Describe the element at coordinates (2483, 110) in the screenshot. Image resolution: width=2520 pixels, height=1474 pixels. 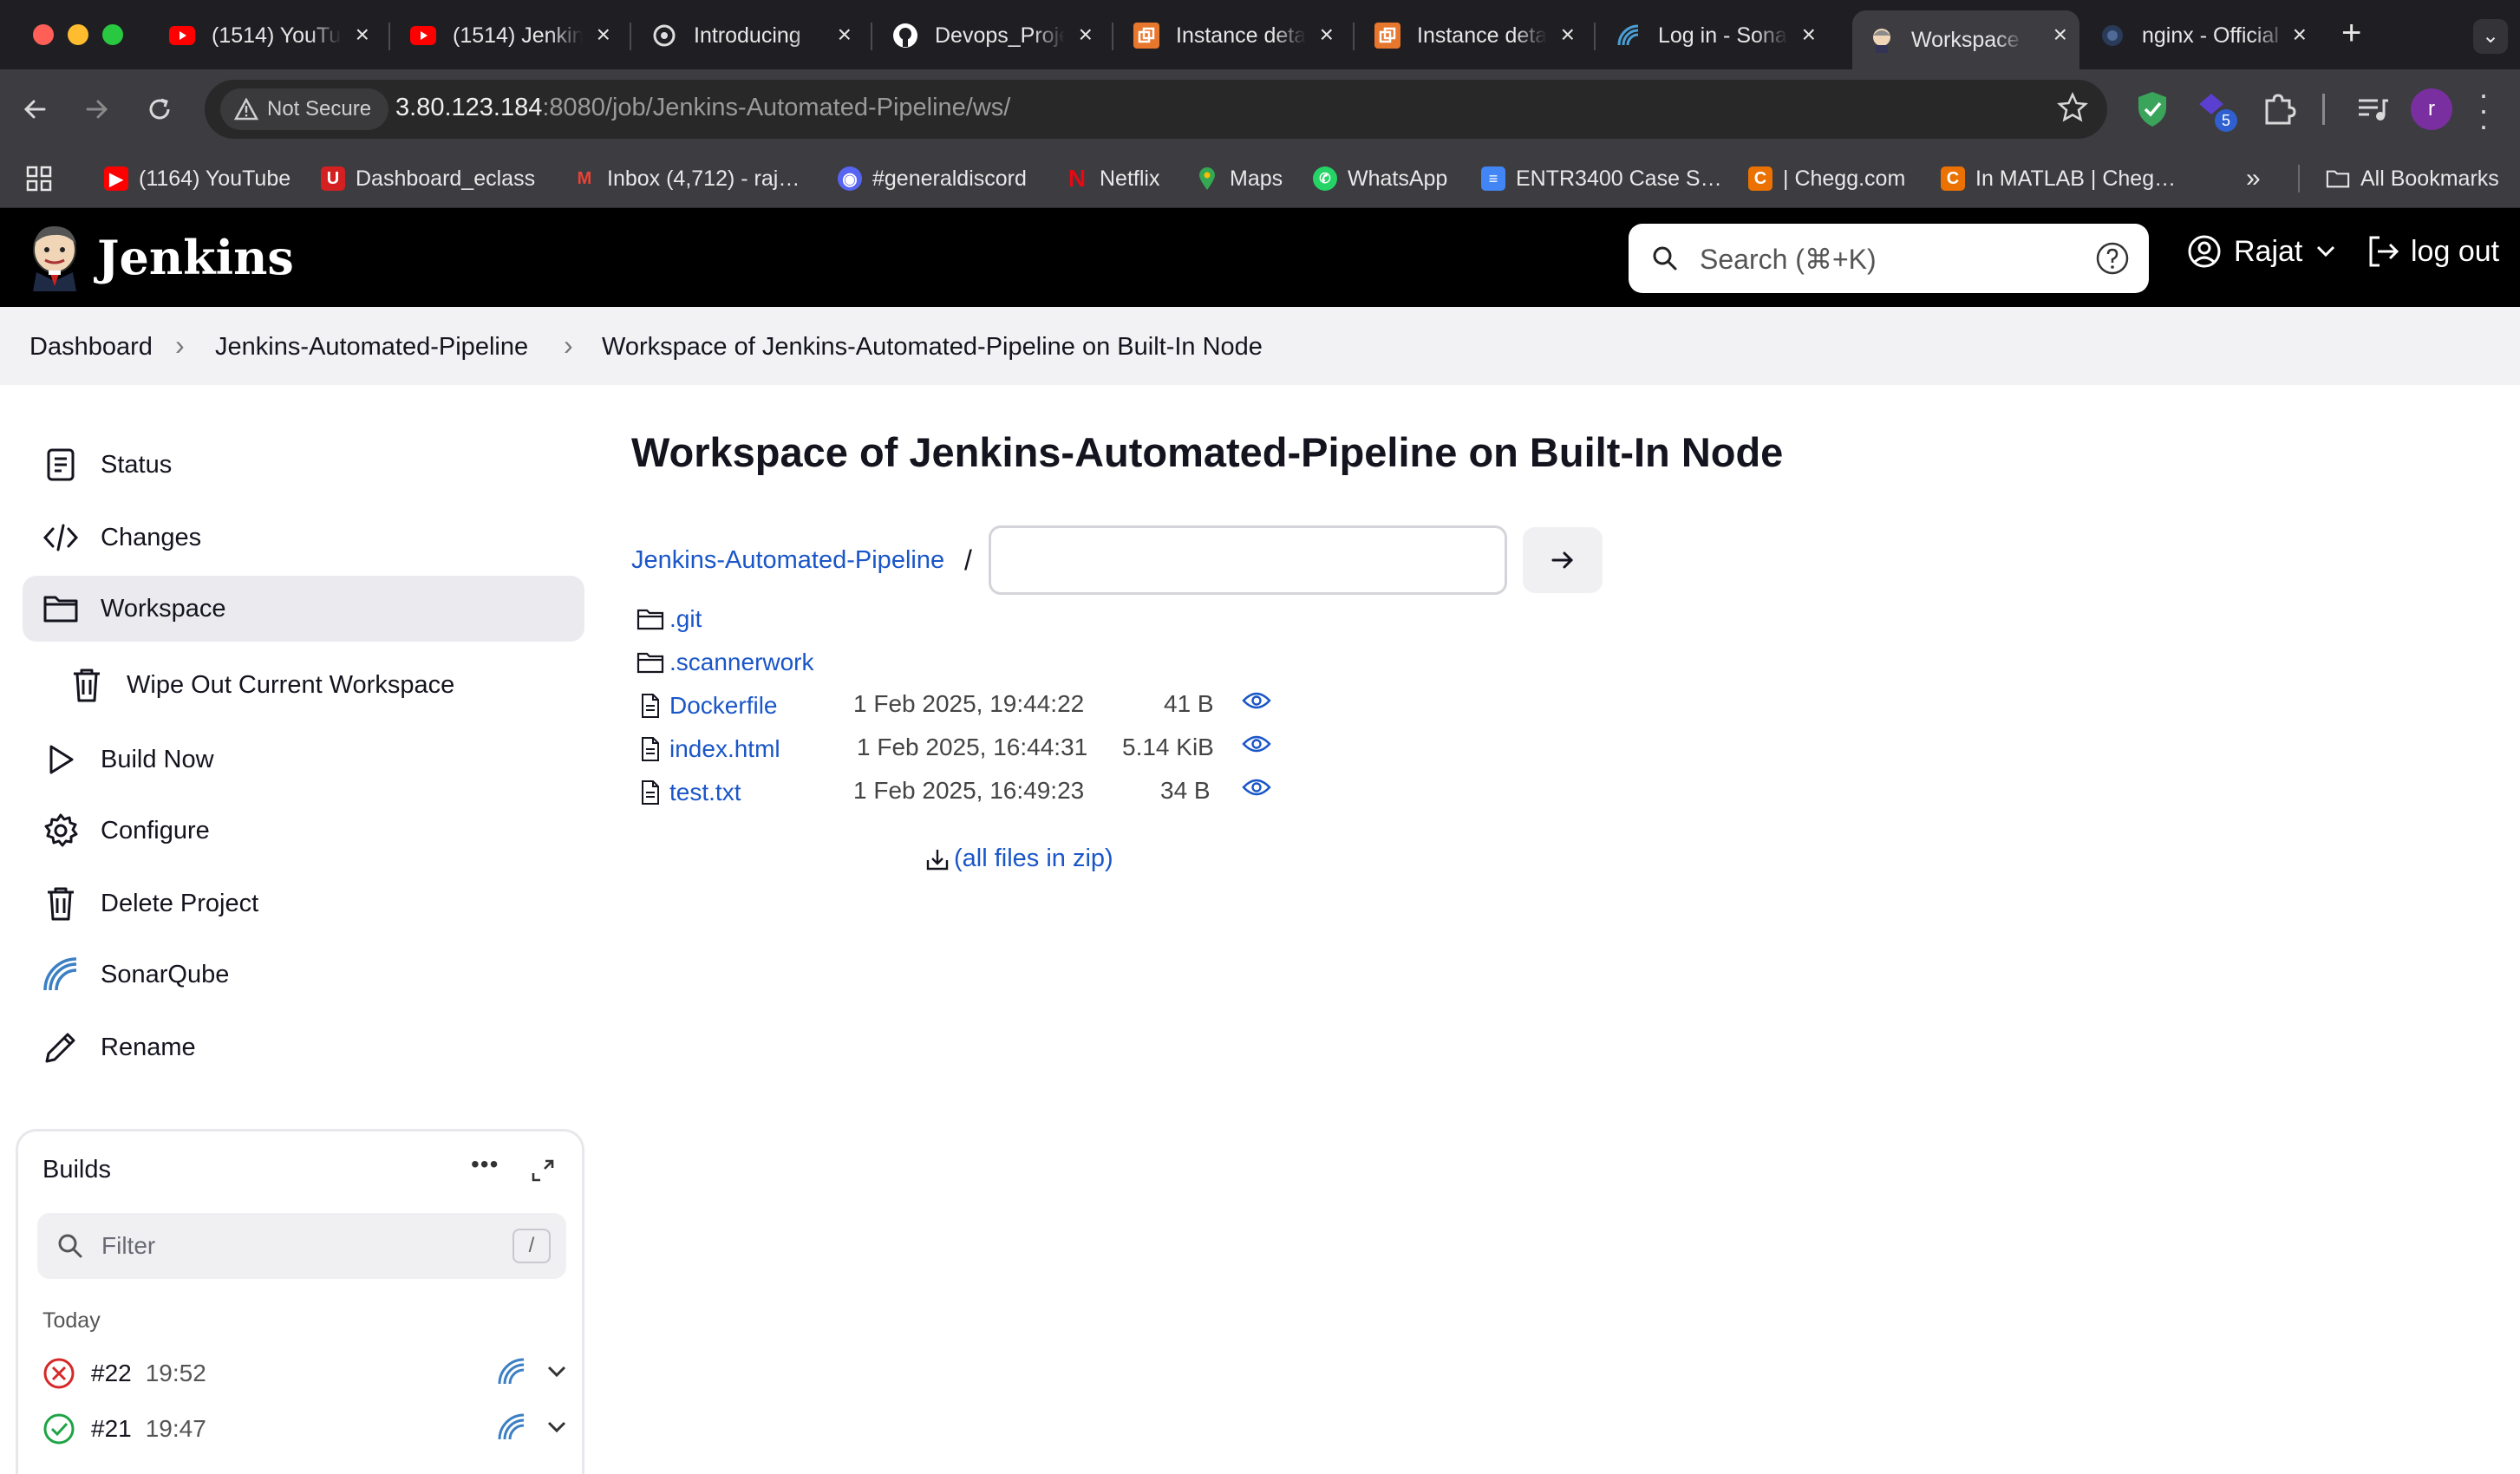
I see `more-menu-icon: · · ·` at that location.